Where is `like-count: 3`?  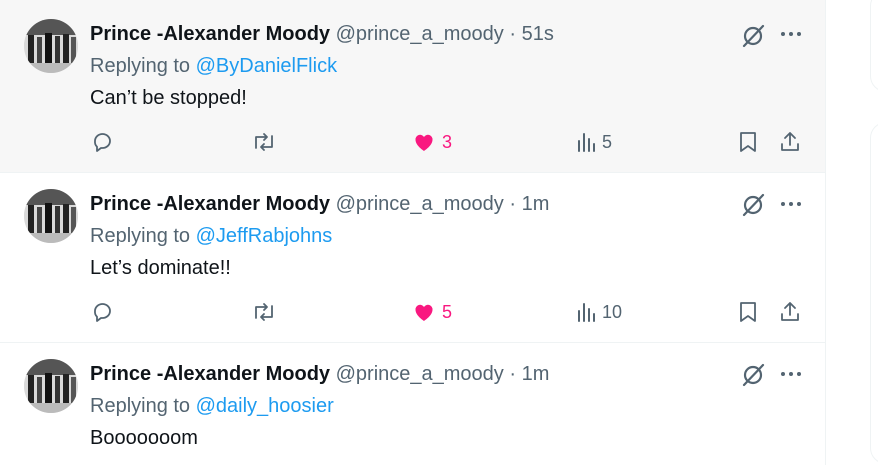 like-count: 3 is located at coordinates (447, 141).